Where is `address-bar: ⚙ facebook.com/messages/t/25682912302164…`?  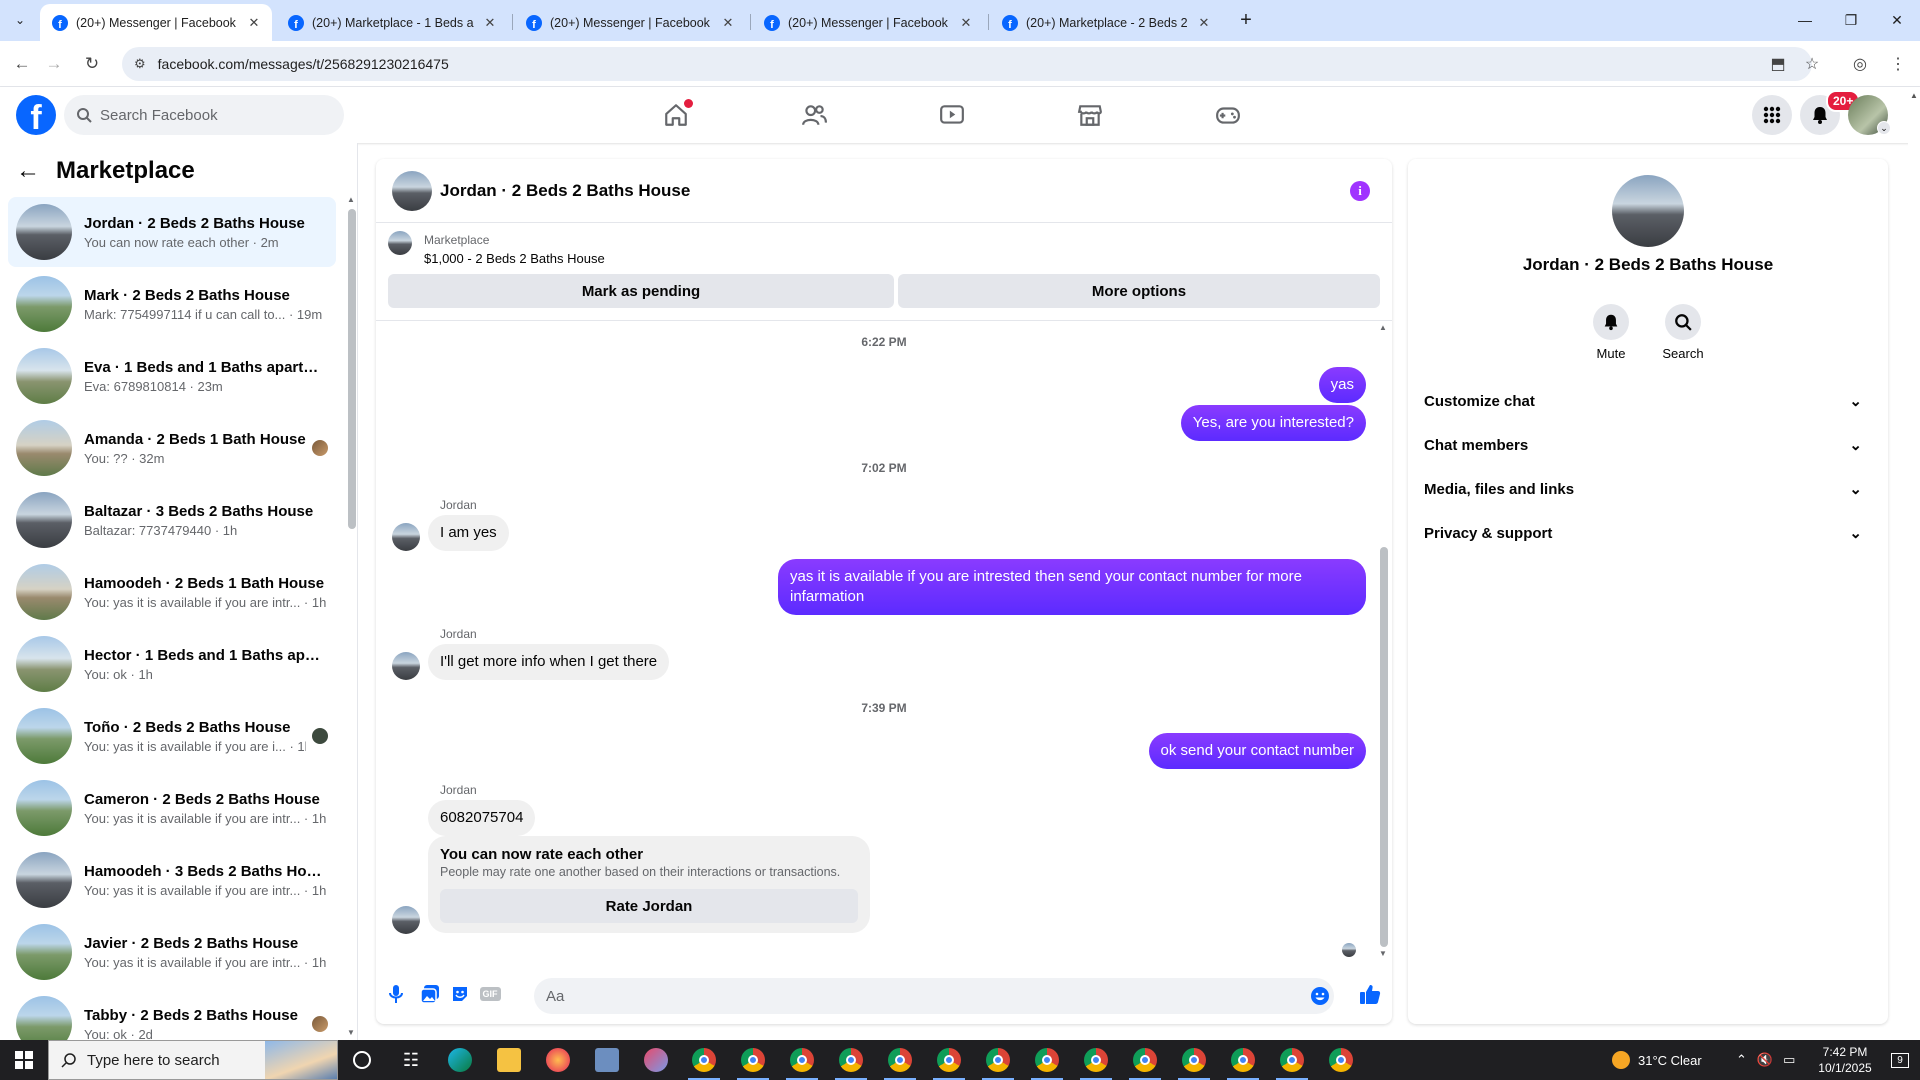
address-bar: ⚙ facebook.com/messages/t/25682912302164… is located at coordinates (967, 64).